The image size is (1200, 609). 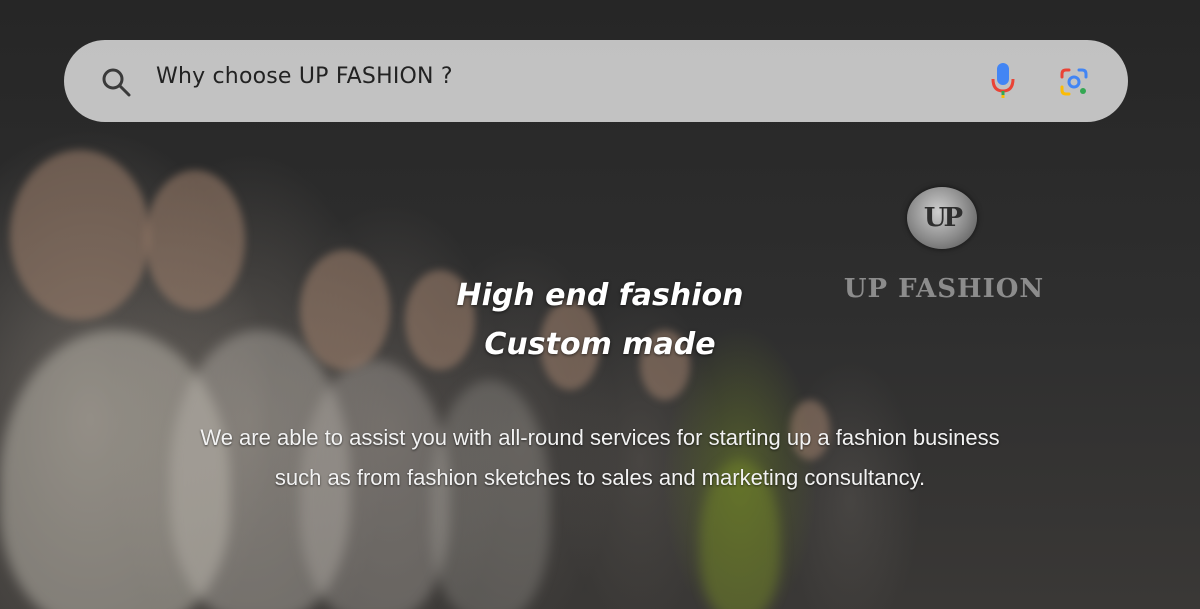 What do you see at coordinates (600, 344) in the screenshot?
I see `hero-headline-line2: Custom made` at bounding box center [600, 344].